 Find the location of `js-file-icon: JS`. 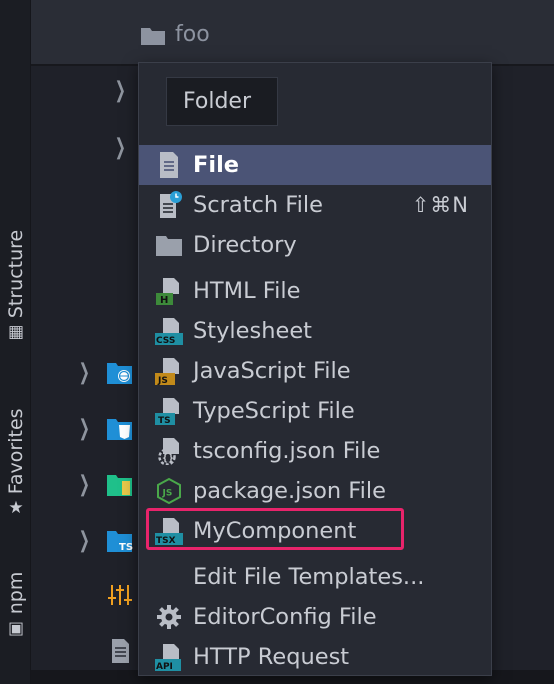

js-file-icon: JS is located at coordinates (167, 371).